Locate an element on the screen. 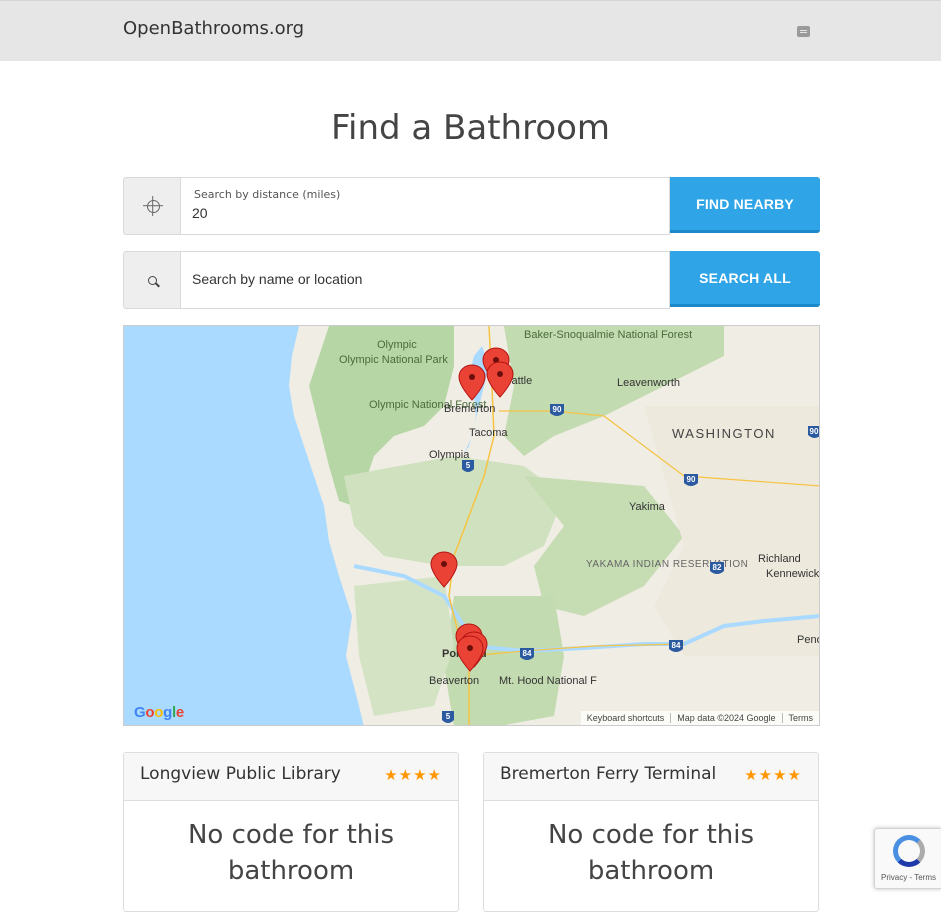 The width and height of the screenshot is (941, 912). label-baker: Baker-Snoqualmie National Forest is located at coordinates (608, 335).